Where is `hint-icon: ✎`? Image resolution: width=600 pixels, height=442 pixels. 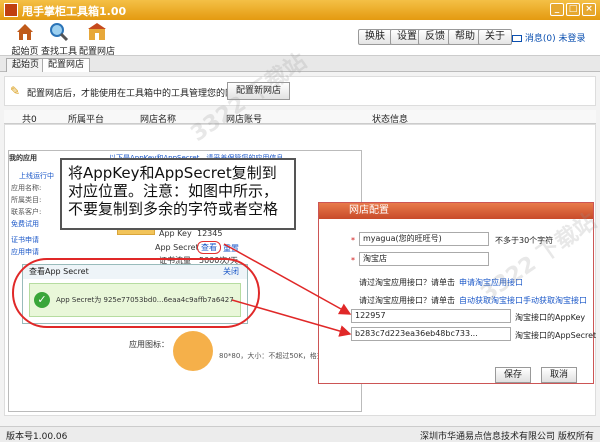
hint-icon: ✎ is located at coordinates (15, 91).